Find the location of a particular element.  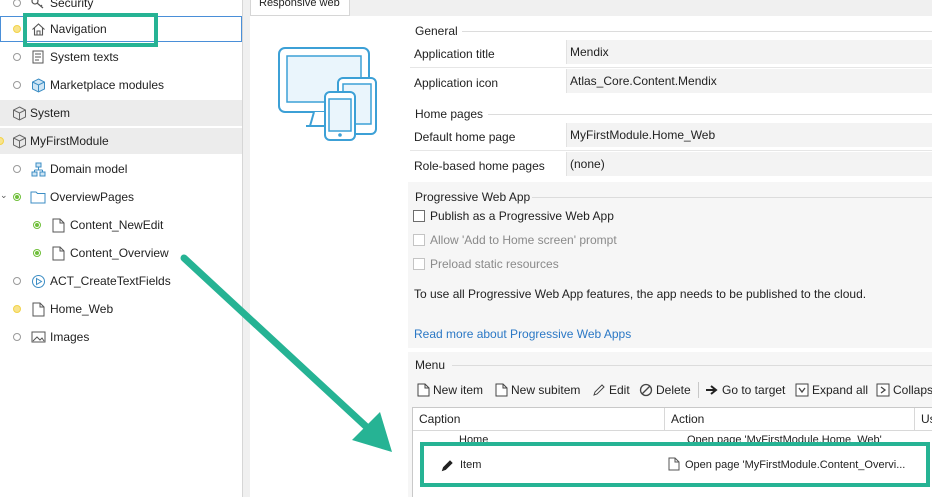

add-home-screen-checkbox is located at coordinates (419, 240).